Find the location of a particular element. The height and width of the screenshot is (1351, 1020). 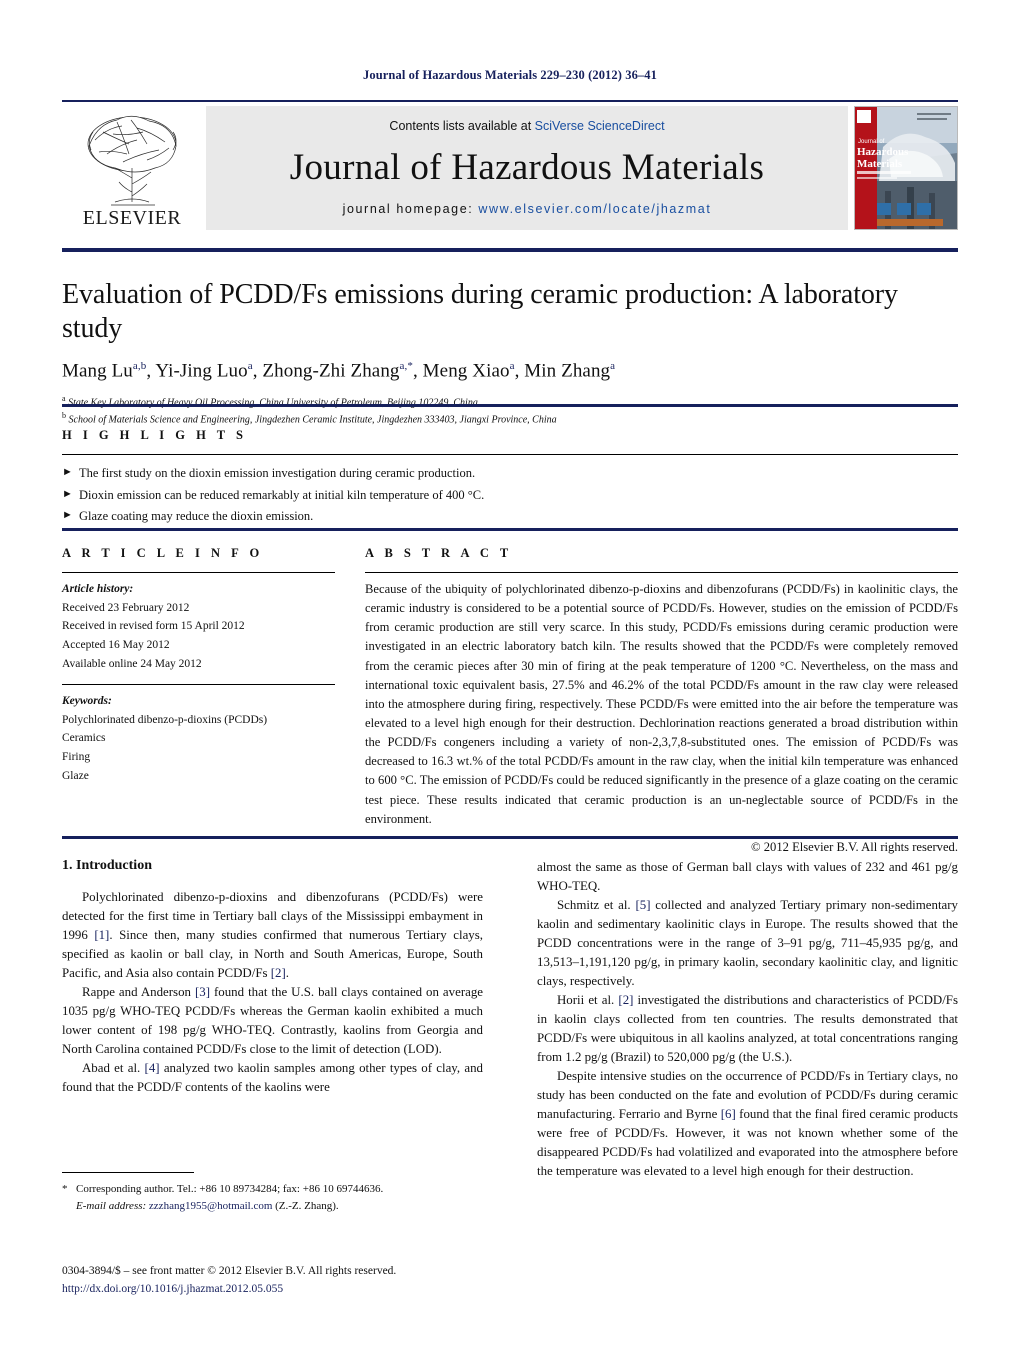

journal-cover-thumbnail: Journal of Hazardous Materials is located at coordinates (906, 168).